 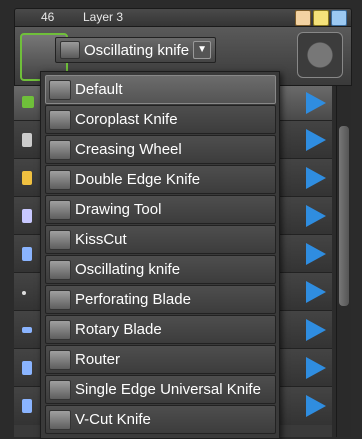 What do you see at coordinates (160, 89) in the screenshot?
I see `menu-item: Default` at bounding box center [160, 89].